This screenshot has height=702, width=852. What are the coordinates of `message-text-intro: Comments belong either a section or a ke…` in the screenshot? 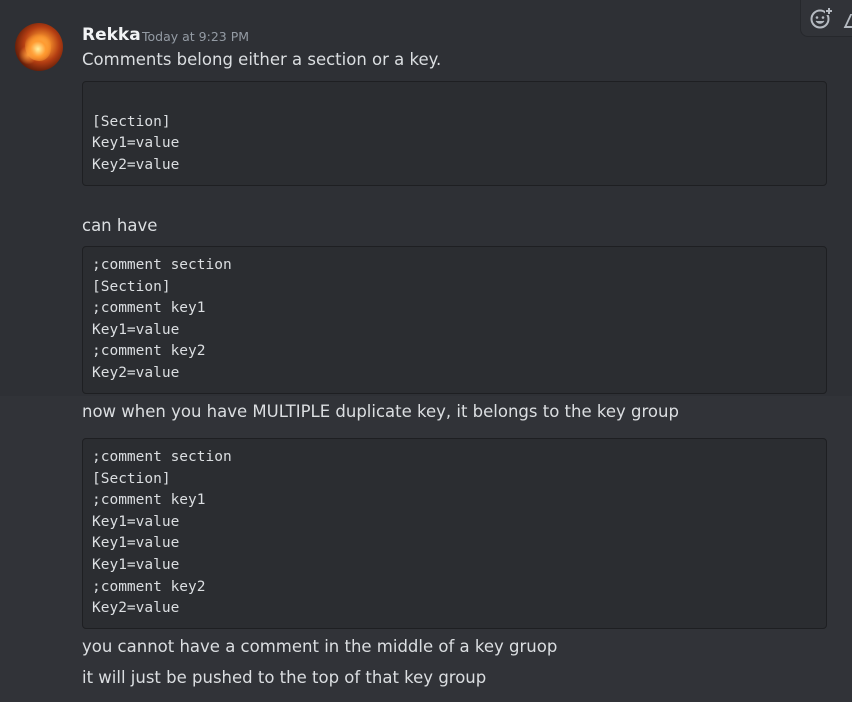 It's located at (262, 59).